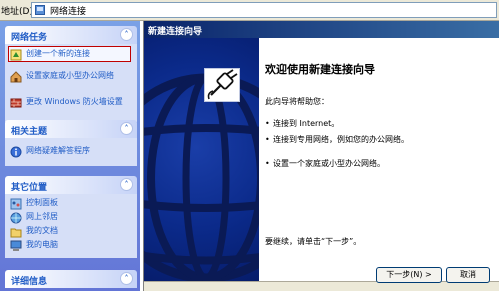 The height and width of the screenshot is (291, 499). I want to click on wizard-heading: 欢迎使用新建连接向导, so click(320, 69).